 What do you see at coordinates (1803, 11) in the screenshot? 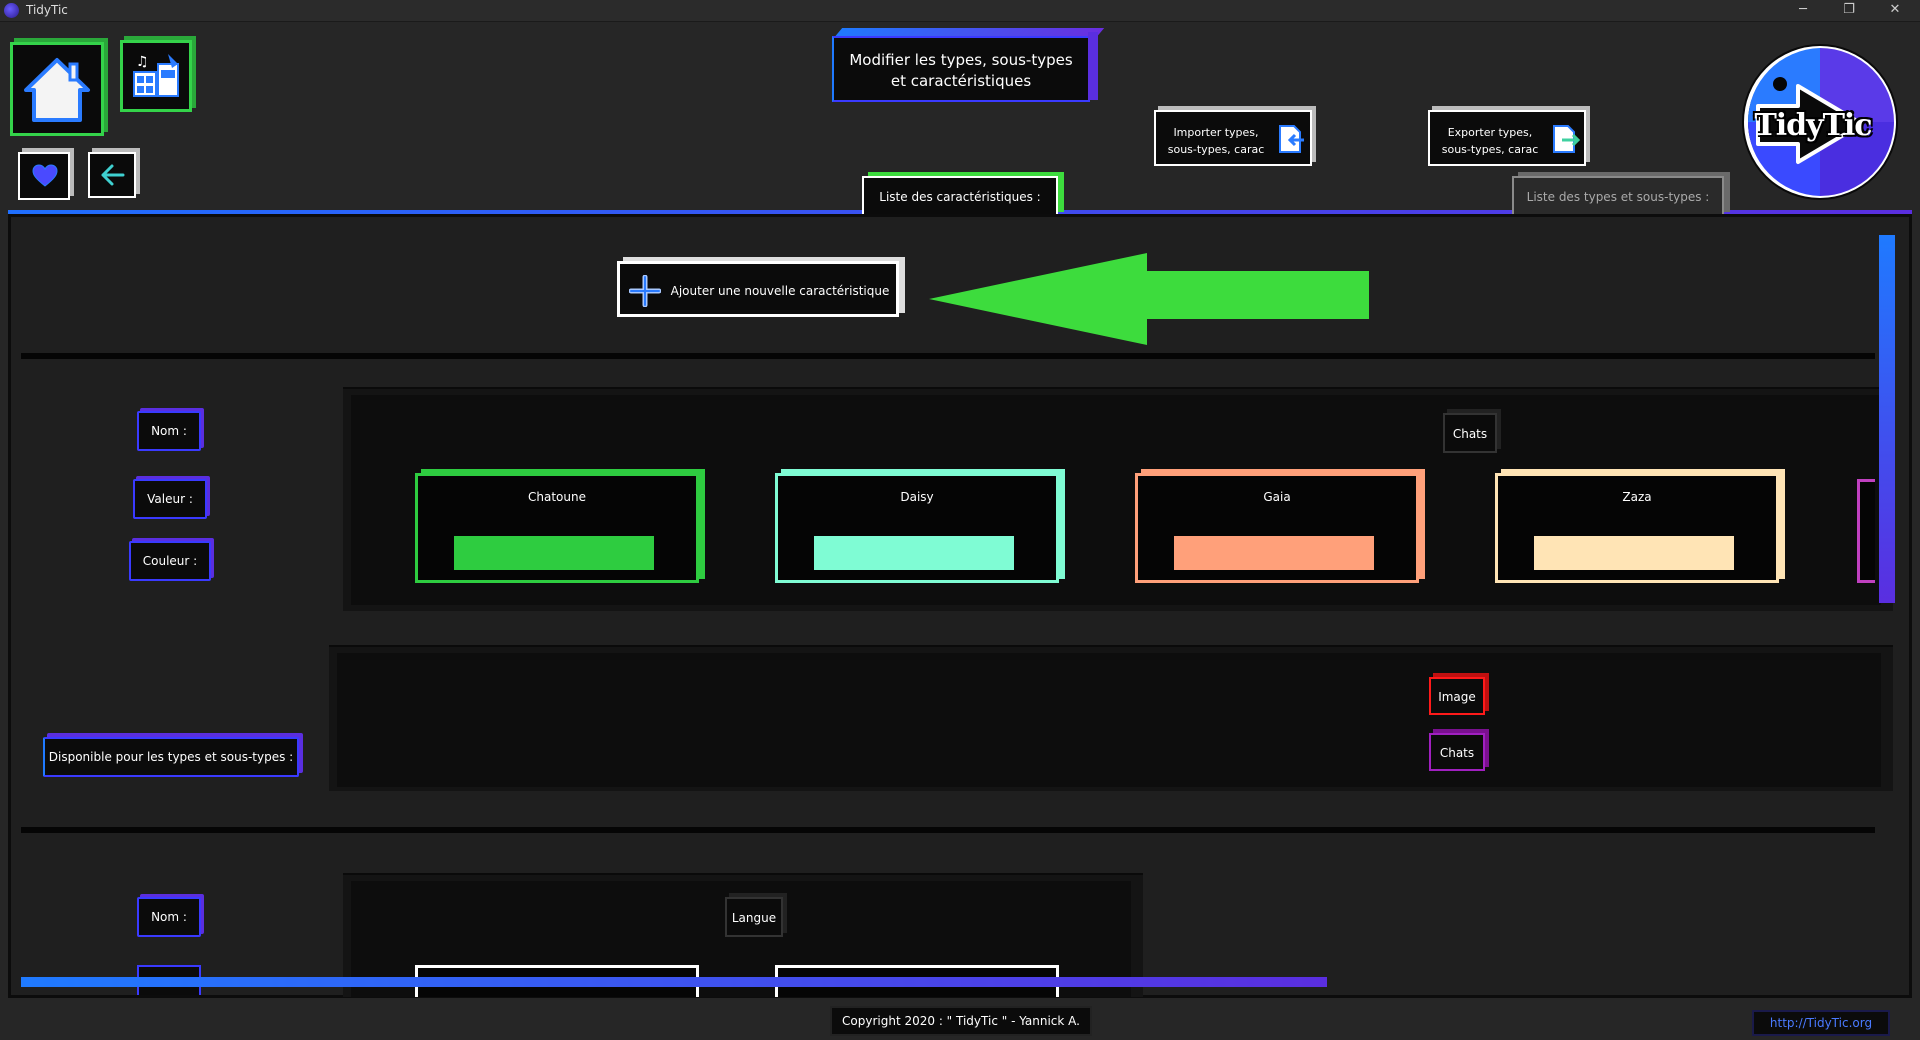
I see `minimize-button: ─` at bounding box center [1803, 11].